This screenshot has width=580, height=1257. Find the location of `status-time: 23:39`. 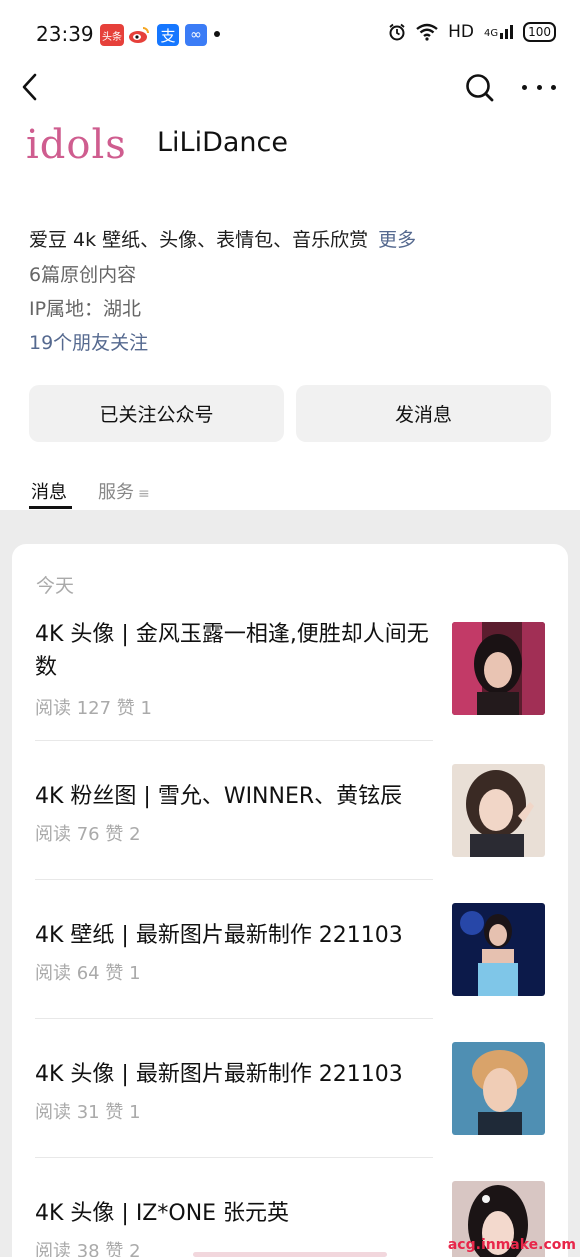

status-time: 23:39 is located at coordinates (65, 34).